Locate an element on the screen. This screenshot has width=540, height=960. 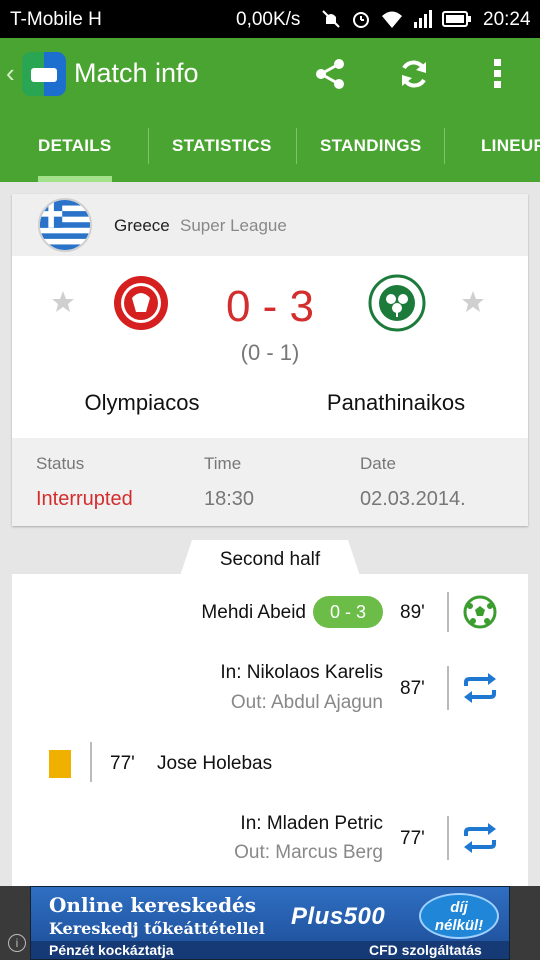
sub-minute: 87' is located at coordinates (412, 688).